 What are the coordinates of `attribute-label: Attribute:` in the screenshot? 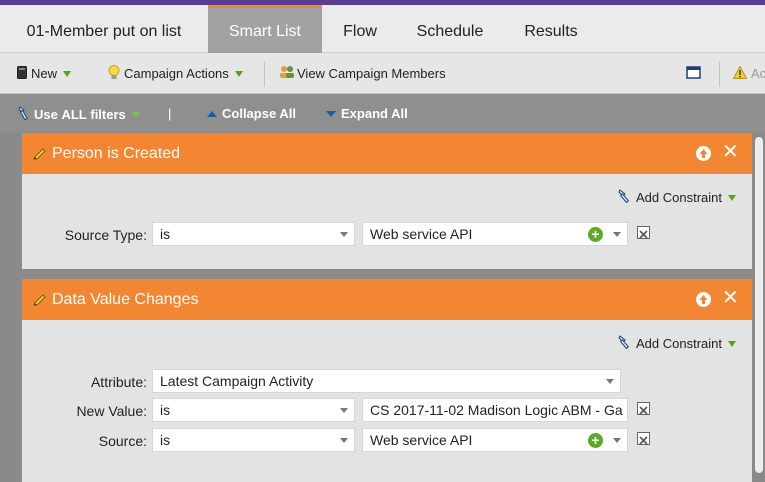 It's located at (118, 382).